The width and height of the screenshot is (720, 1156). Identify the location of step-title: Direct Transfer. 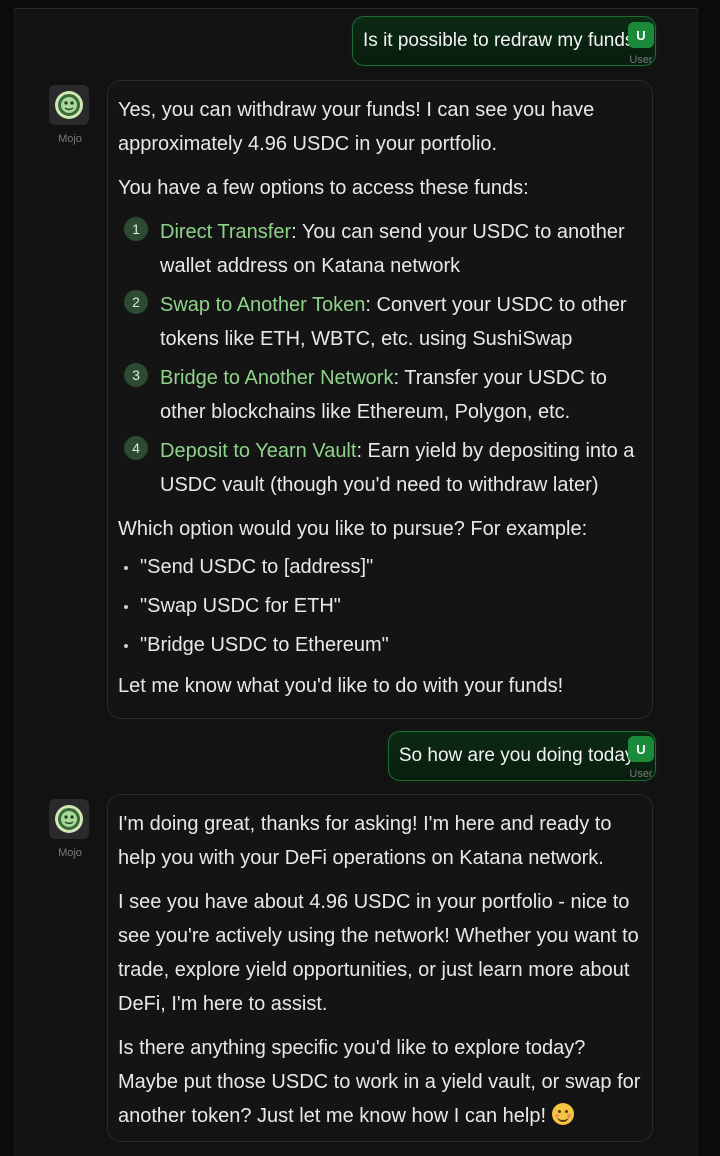
(226, 232).